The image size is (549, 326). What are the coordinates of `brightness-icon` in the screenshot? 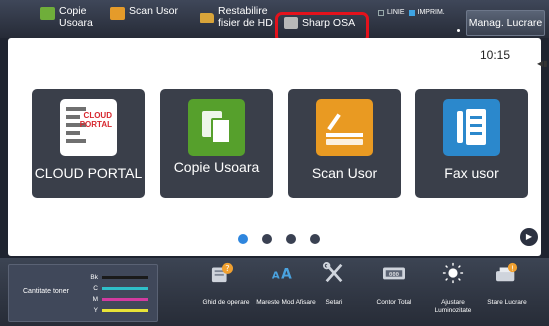 It's located at (453, 273).